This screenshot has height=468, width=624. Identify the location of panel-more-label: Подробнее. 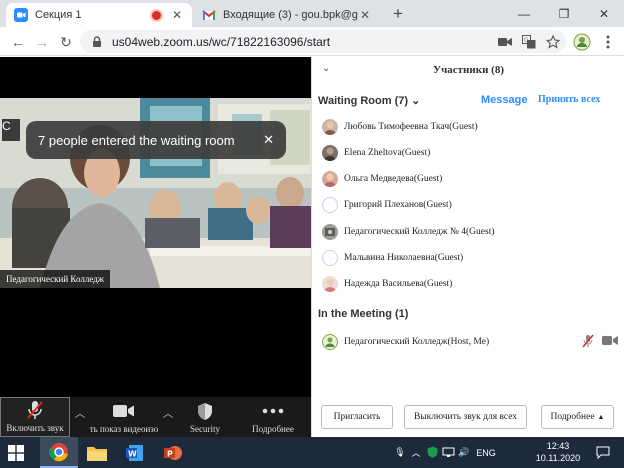
(572, 417).